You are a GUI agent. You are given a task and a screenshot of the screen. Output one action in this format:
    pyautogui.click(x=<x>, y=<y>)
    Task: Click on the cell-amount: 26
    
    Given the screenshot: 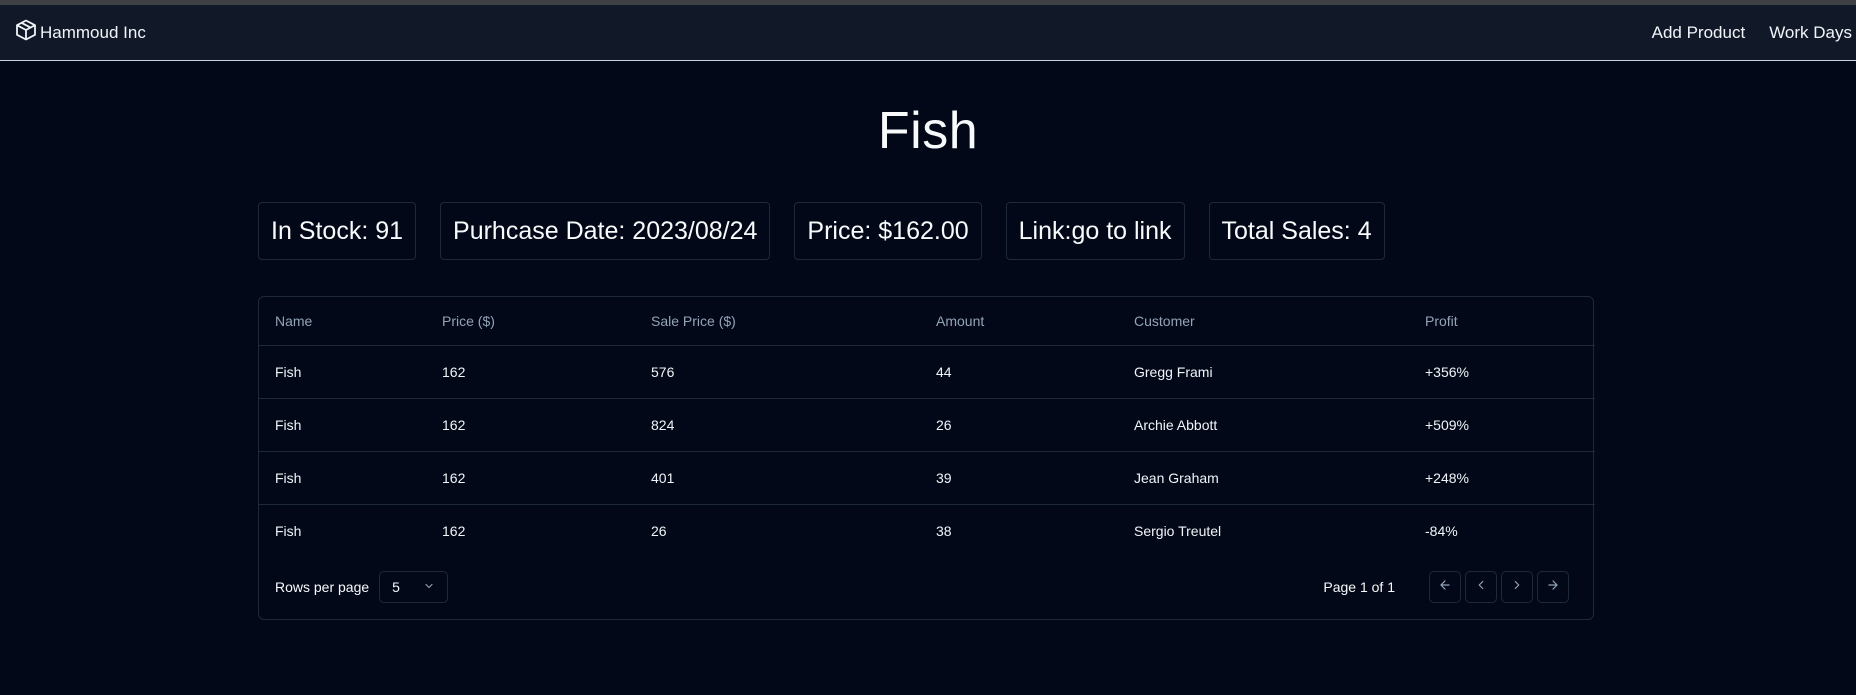 What is the action you would take?
    pyautogui.click(x=1019, y=425)
    